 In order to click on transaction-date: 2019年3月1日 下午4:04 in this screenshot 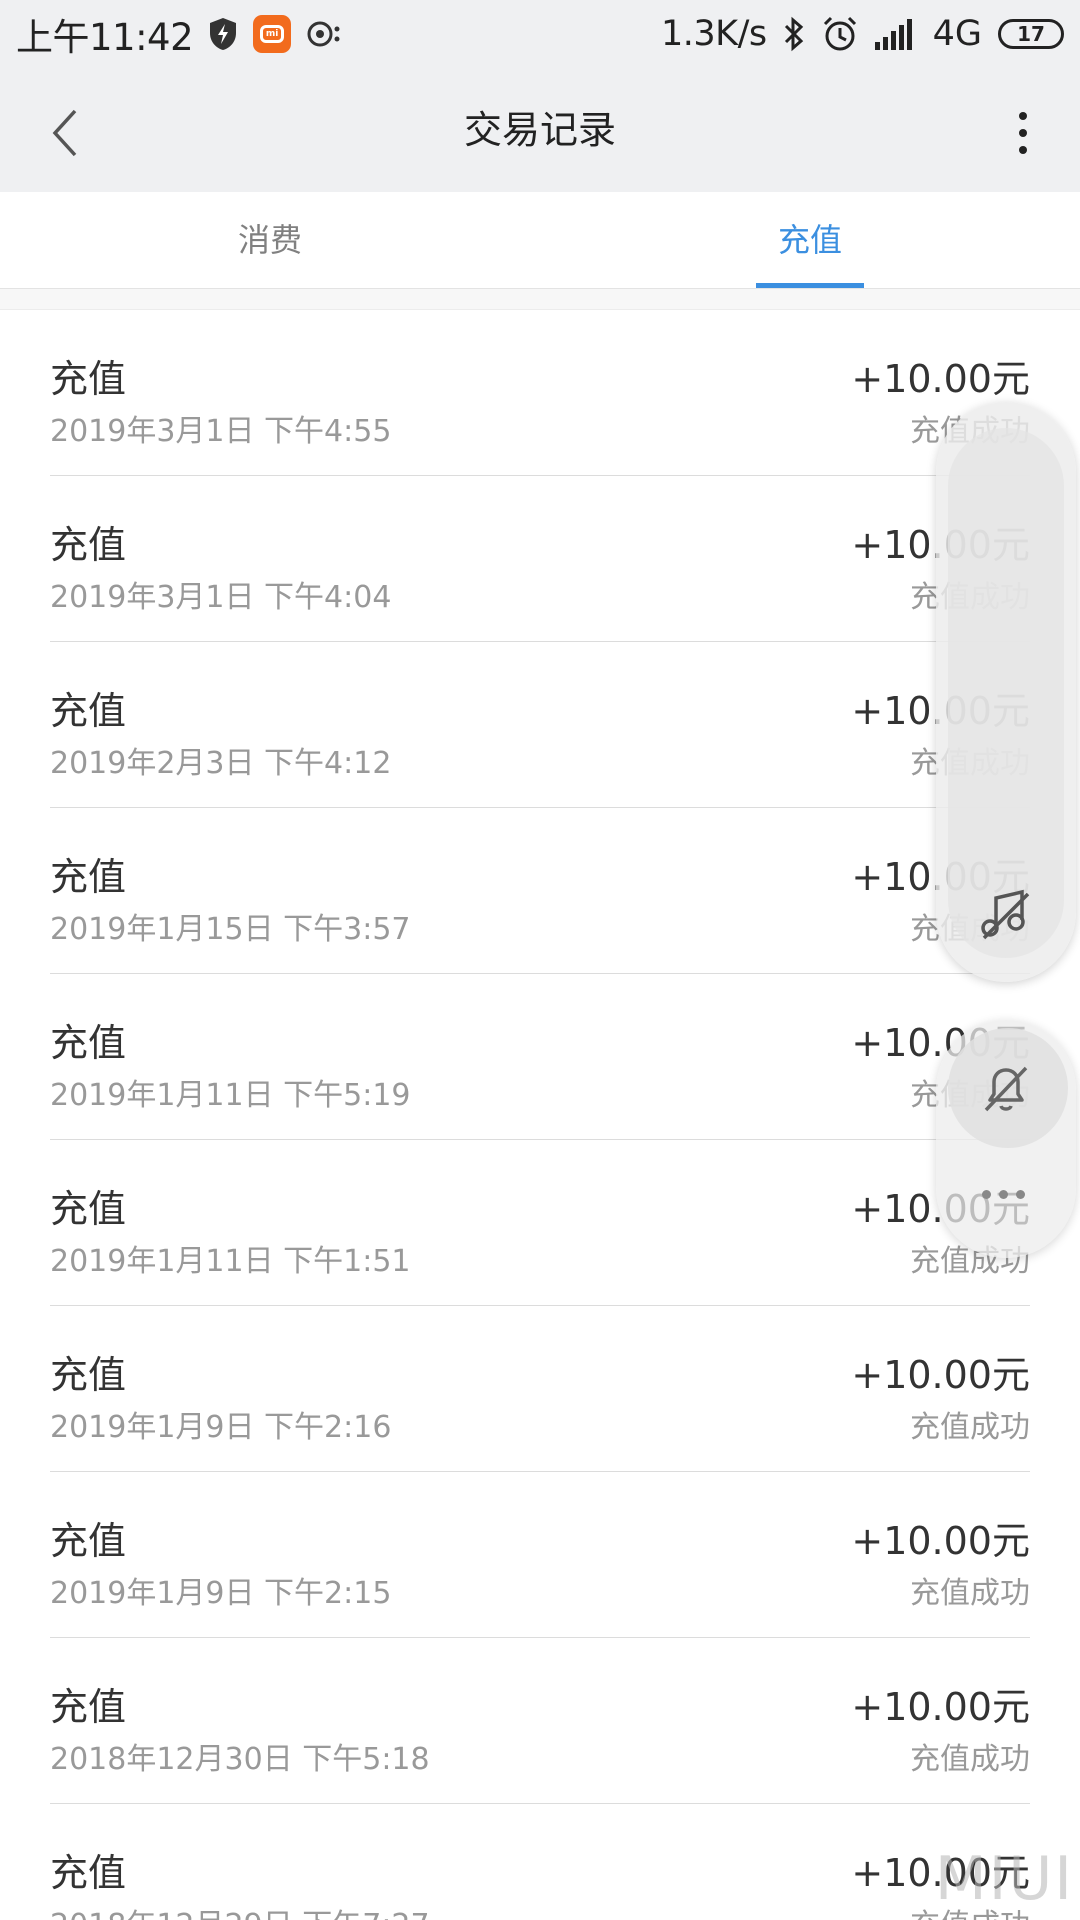, I will do `click(221, 597)`.